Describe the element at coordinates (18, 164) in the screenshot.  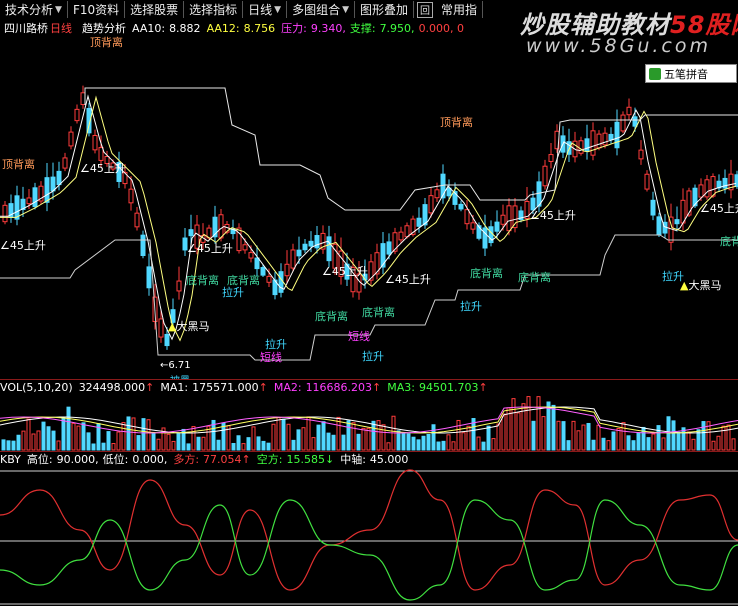
I see `ann-top-divergence-2: 顶背离` at that location.